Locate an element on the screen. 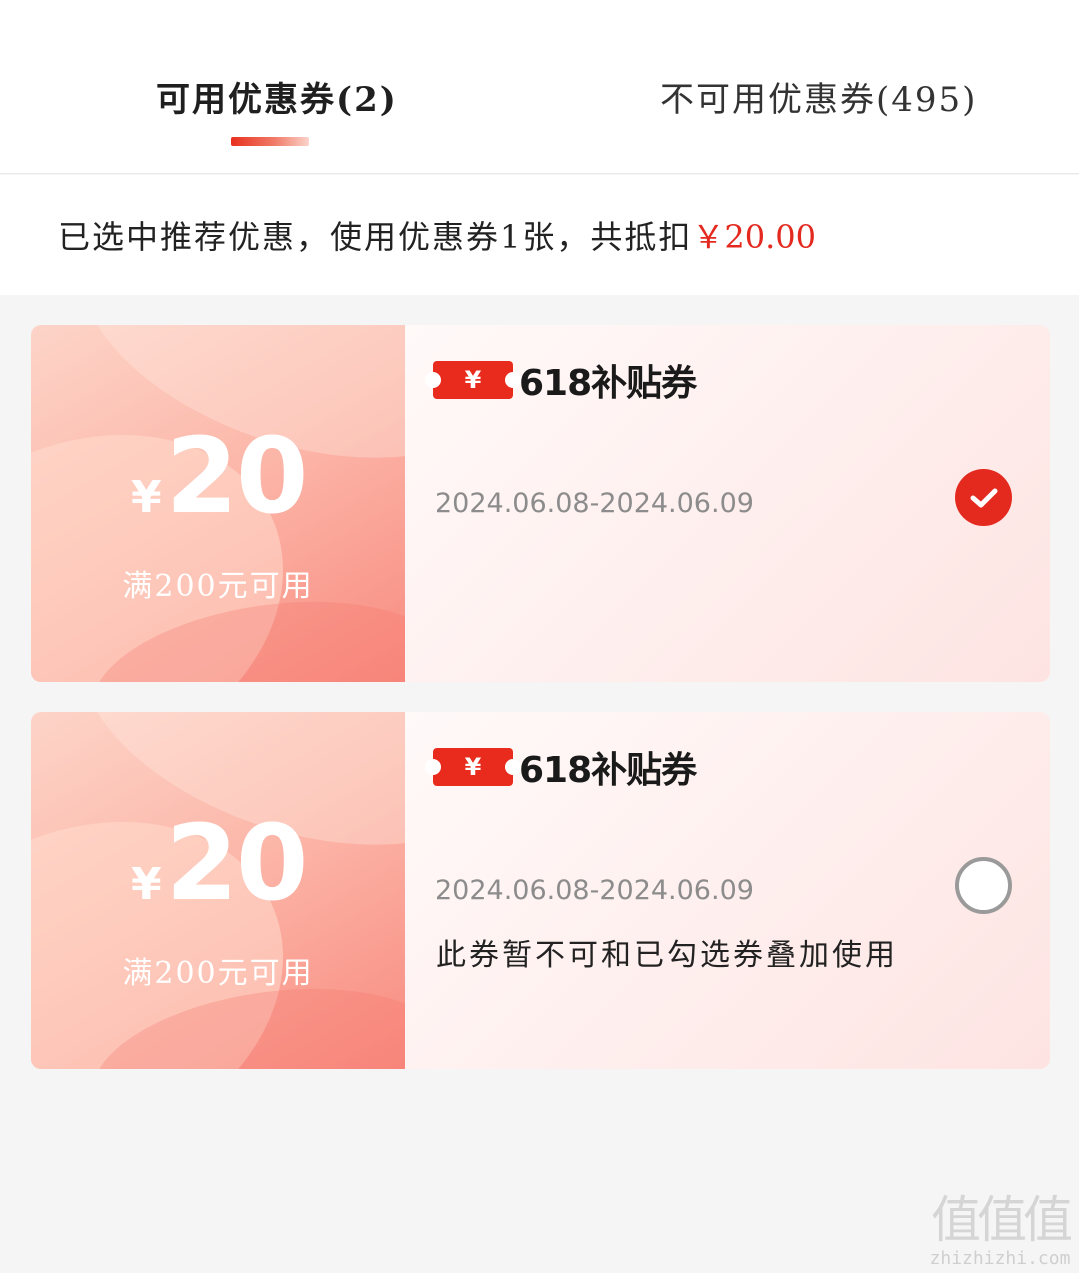  watermark-logo: 值值值 zhizhizhi.com is located at coordinates (1000, 1230).